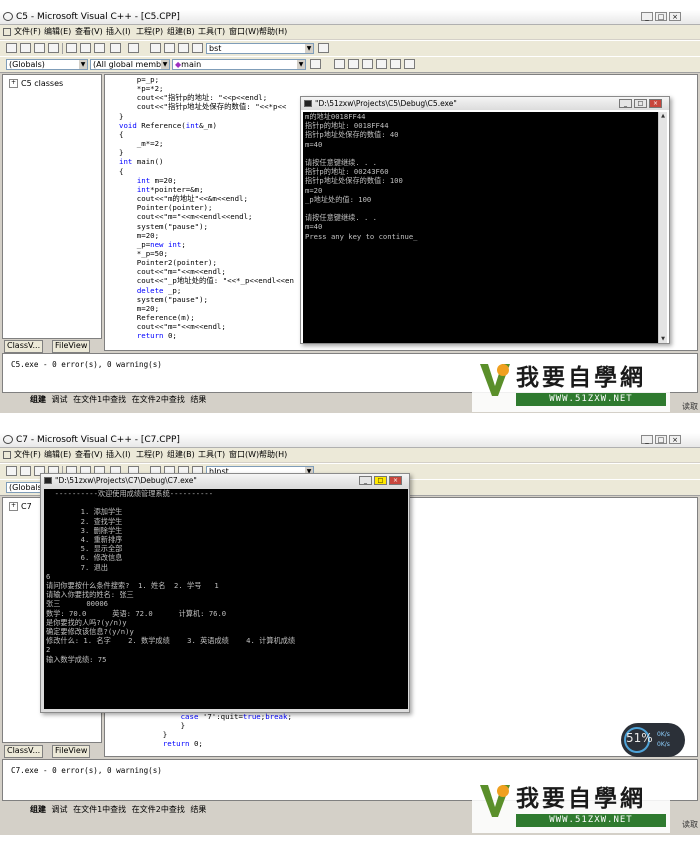  I want to click on window-list-icon, so click(183, 48).